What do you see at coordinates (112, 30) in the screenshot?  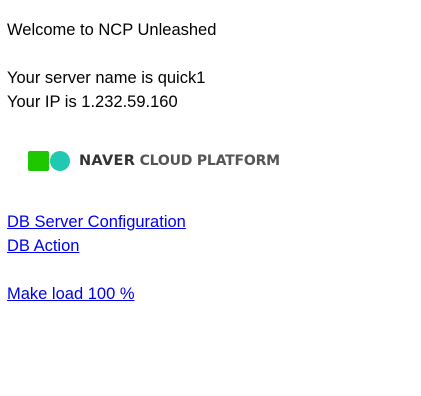 I see `welcome-text: Welcome to NCP Unleashed` at bounding box center [112, 30].